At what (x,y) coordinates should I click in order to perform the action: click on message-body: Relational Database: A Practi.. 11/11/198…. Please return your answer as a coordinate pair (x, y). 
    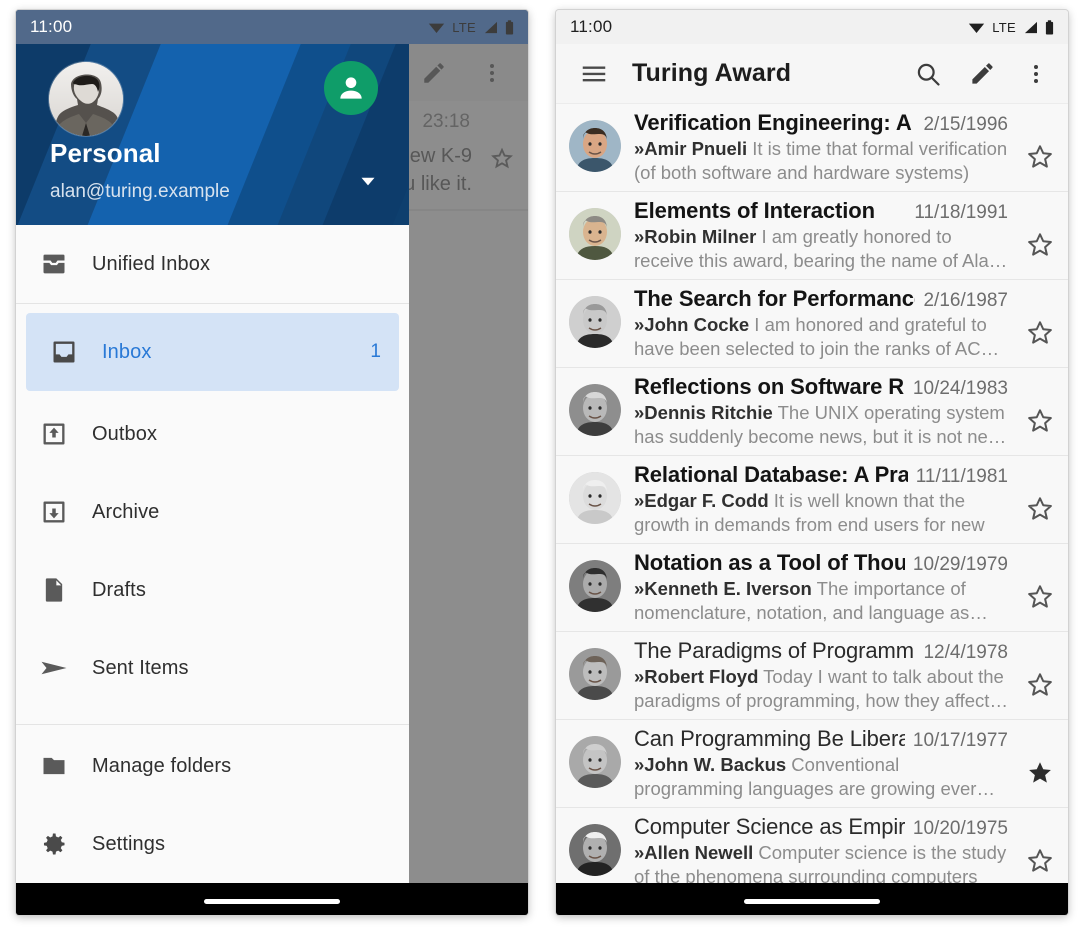
    Looking at the image, I should click on (823, 499).